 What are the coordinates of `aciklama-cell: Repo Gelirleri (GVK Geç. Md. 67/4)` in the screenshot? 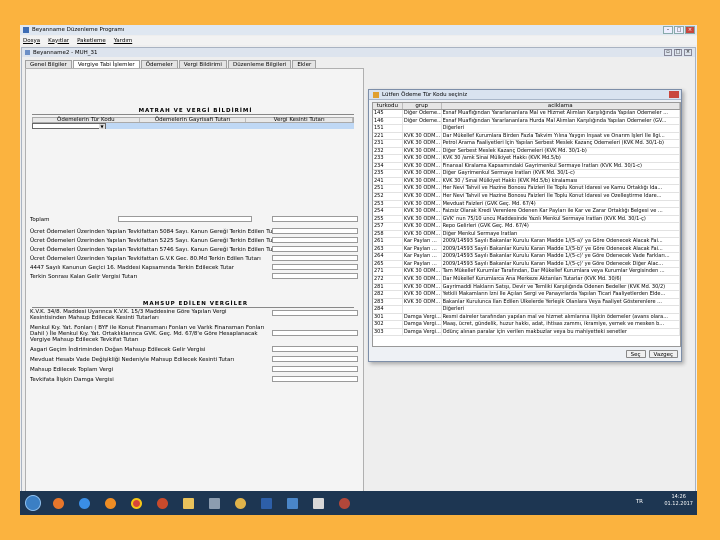 It's located at (561, 226).